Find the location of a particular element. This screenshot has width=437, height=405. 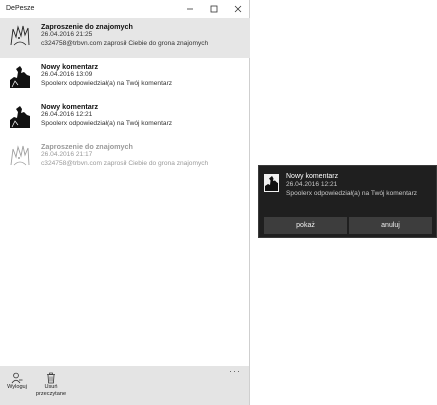

item-date: 26.04.2016 13:09 is located at coordinates (67, 74).